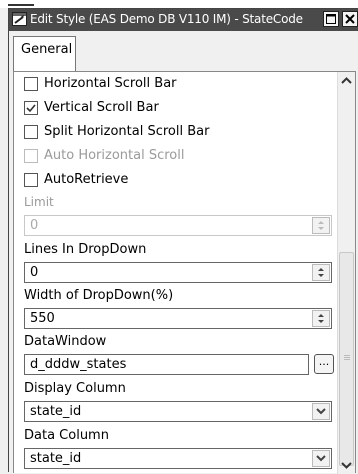 The width and height of the screenshot is (358, 474). Describe the element at coordinates (110, 83) in the screenshot. I see `horizontal-scroll-bar-label: Horizontal Scroll Bar` at that location.